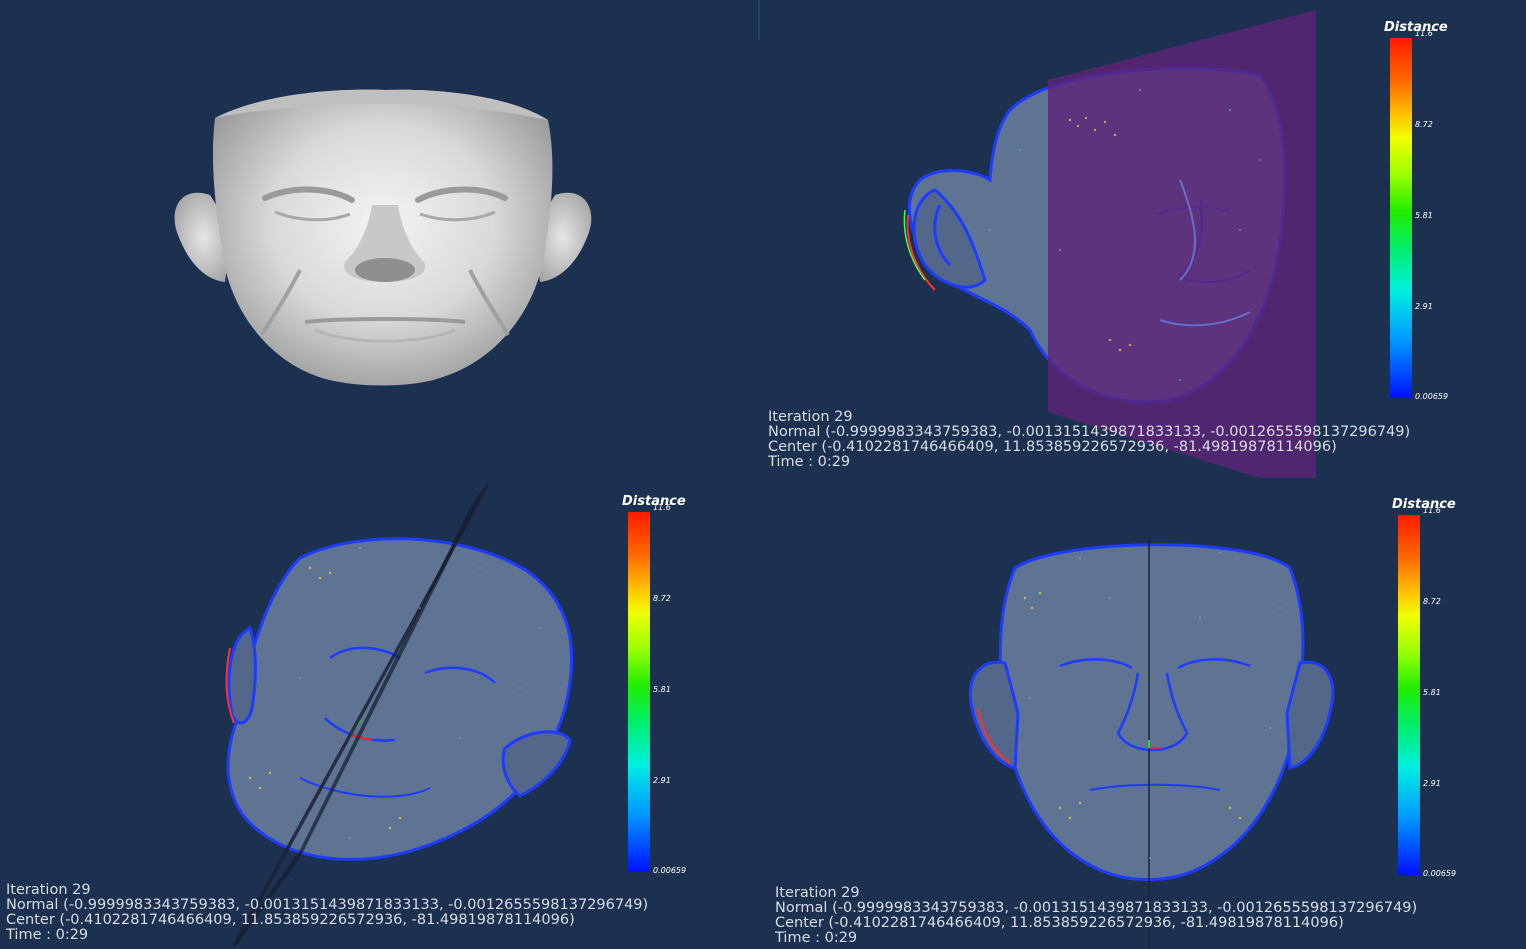  I want to click on right-ear-mesh, so click(536, 764).